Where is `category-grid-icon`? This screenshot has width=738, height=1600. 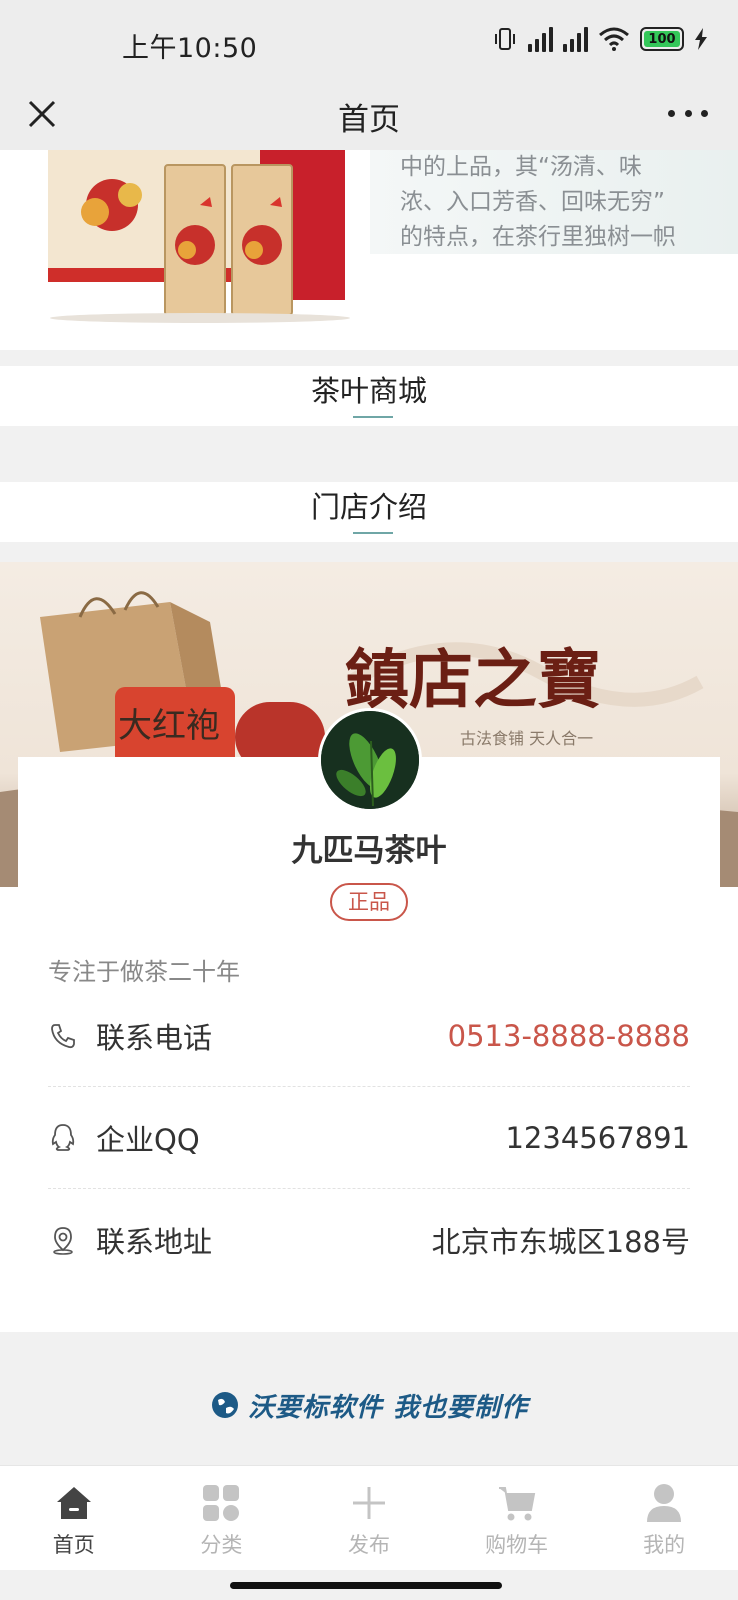 category-grid-icon is located at coordinates (221, 1503).